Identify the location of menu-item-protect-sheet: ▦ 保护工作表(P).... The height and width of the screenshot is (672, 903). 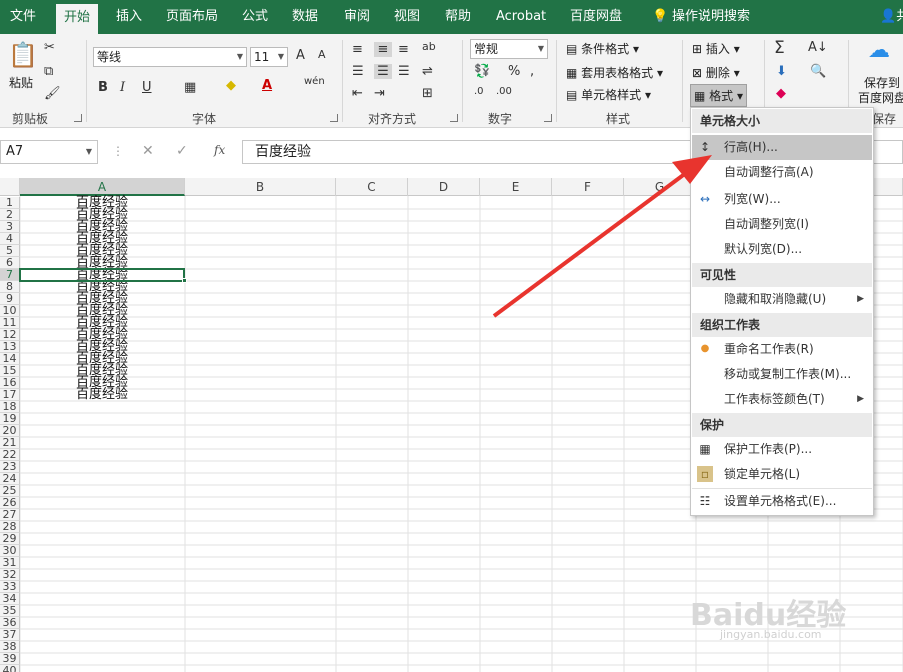
(782, 449).